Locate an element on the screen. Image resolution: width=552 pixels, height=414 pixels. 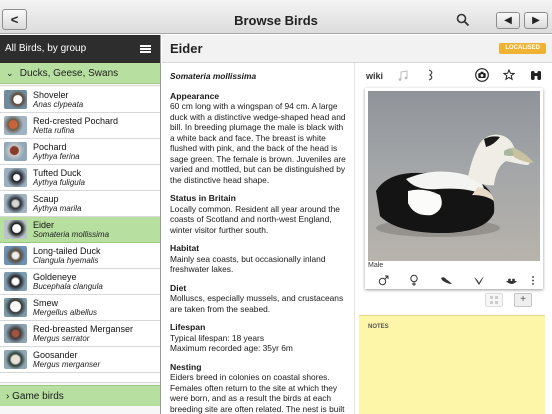
add-note-button: + is located at coordinates (523, 300).